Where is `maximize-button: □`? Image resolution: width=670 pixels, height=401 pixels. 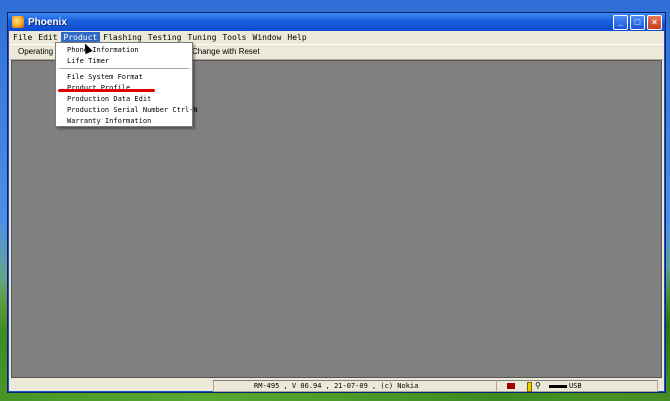 maximize-button: □ is located at coordinates (637, 22).